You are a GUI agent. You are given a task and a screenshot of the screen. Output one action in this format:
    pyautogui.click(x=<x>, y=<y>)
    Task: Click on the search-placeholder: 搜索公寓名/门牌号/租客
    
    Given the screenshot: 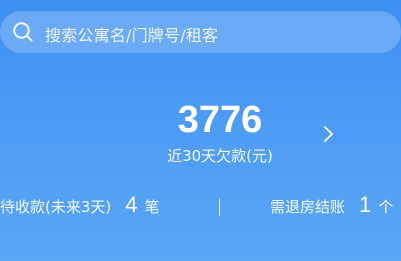 What is the action you would take?
    pyautogui.click(x=131, y=34)
    